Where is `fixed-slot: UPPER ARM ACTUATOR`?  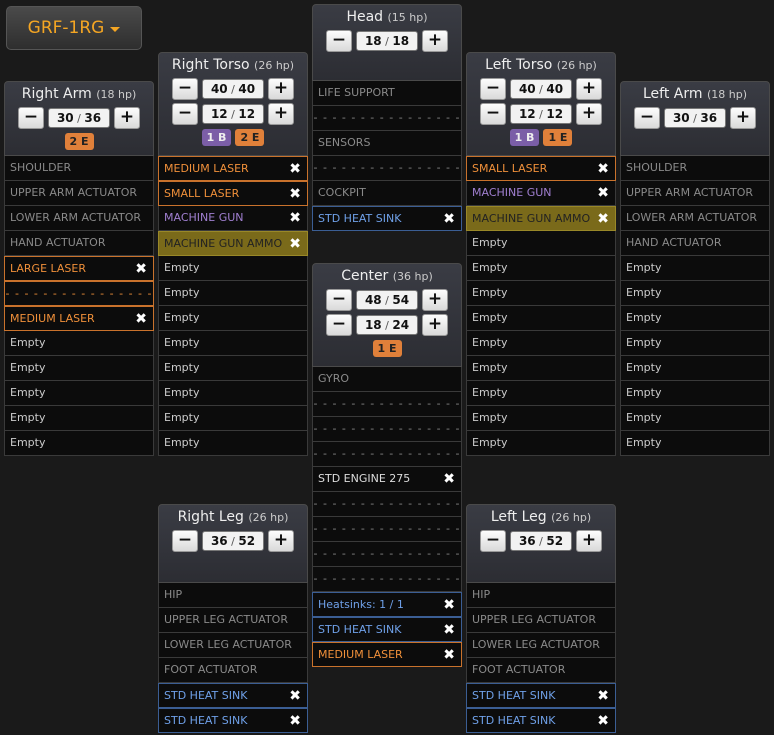 fixed-slot: UPPER ARM ACTUATOR is located at coordinates (79, 193).